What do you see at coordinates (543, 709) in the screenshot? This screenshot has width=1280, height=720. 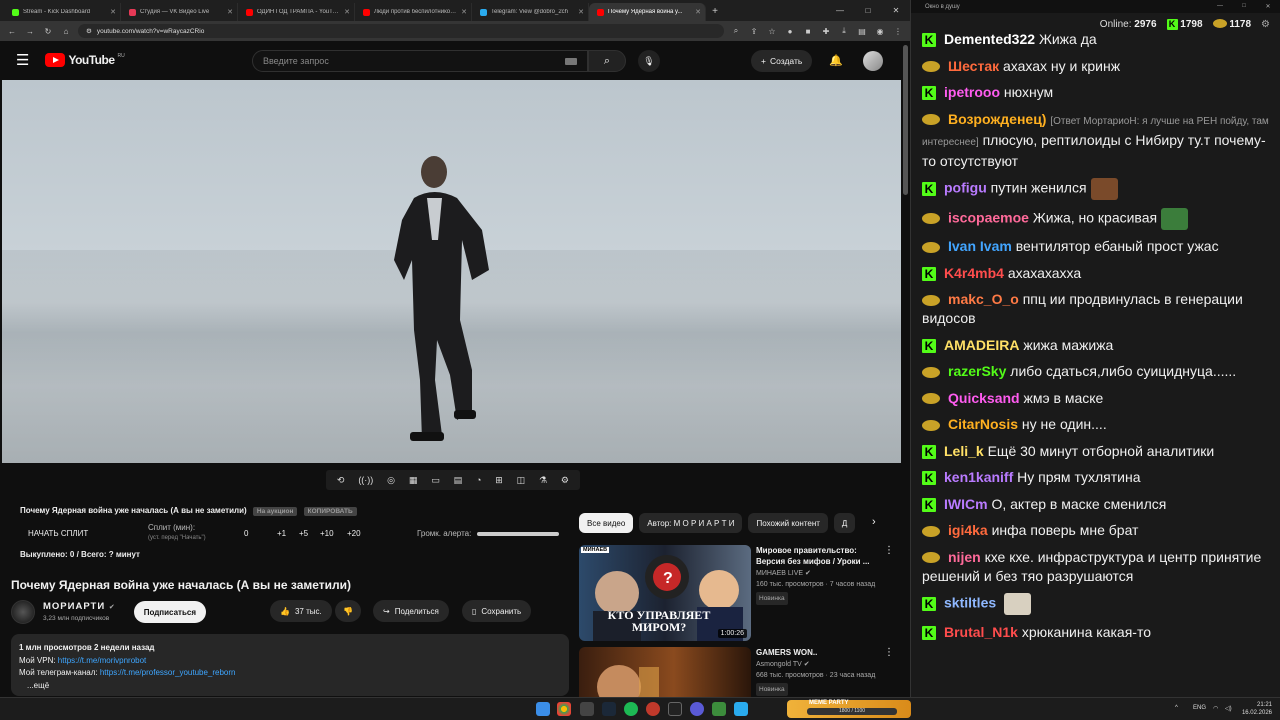 I see `start-button-icon` at bounding box center [543, 709].